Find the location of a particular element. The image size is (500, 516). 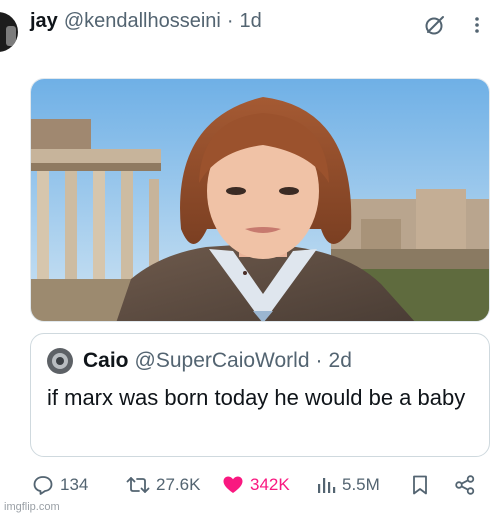

like-count: 342K is located at coordinates (270, 484).